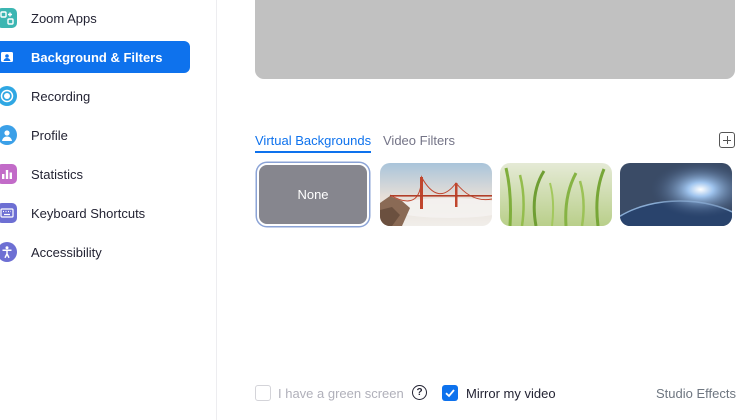 The height and width of the screenshot is (420, 749). What do you see at coordinates (263, 393) in the screenshot?
I see `green-screen-checkbox` at bounding box center [263, 393].